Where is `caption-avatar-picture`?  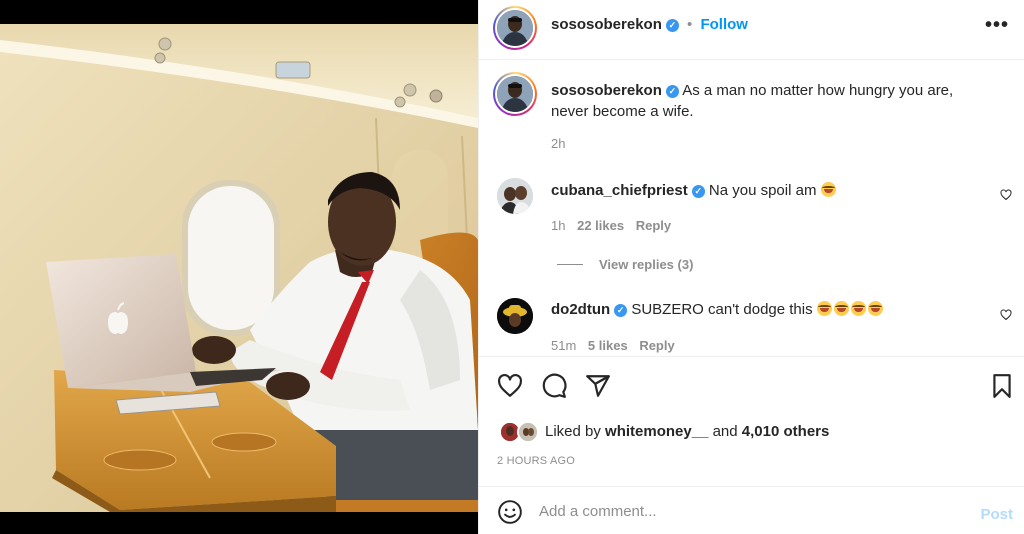
caption-avatar-picture is located at coordinates (515, 94).